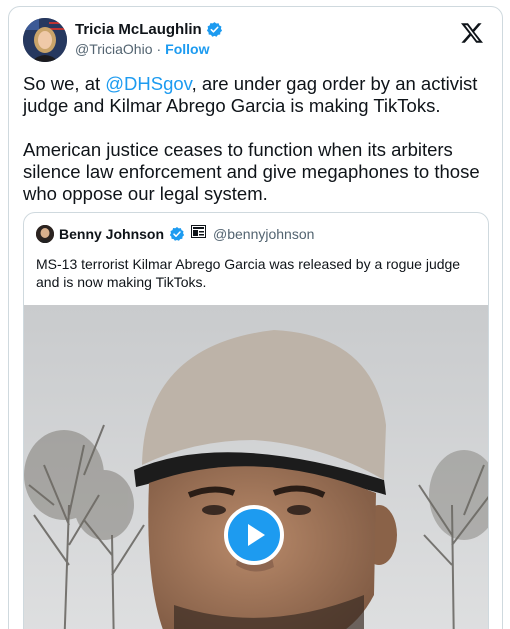  What do you see at coordinates (64, 83) in the screenshot?
I see `post-text-part1: So we, at` at bounding box center [64, 83].